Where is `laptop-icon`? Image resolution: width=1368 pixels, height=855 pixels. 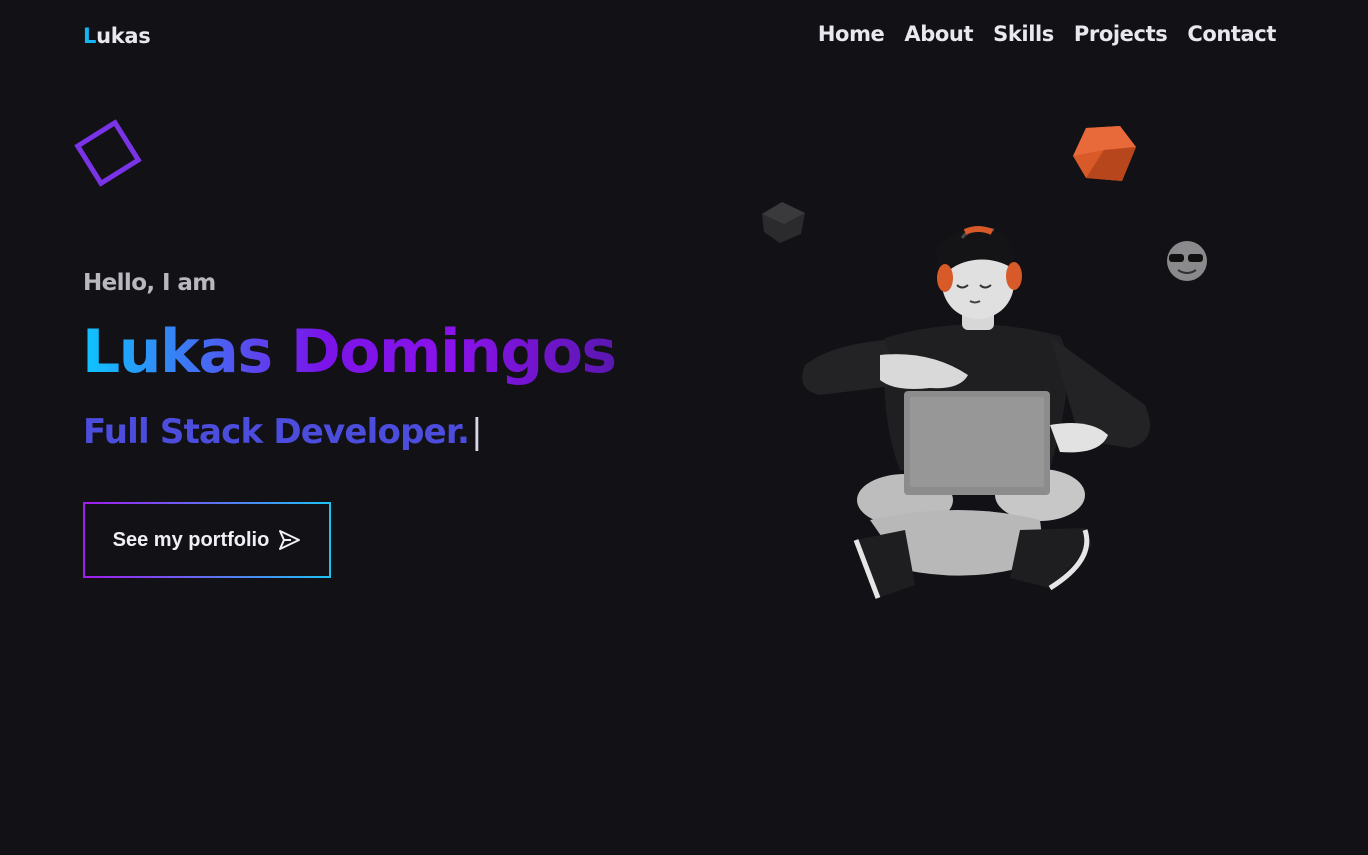
laptop-icon is located at coordinates (977, 443).